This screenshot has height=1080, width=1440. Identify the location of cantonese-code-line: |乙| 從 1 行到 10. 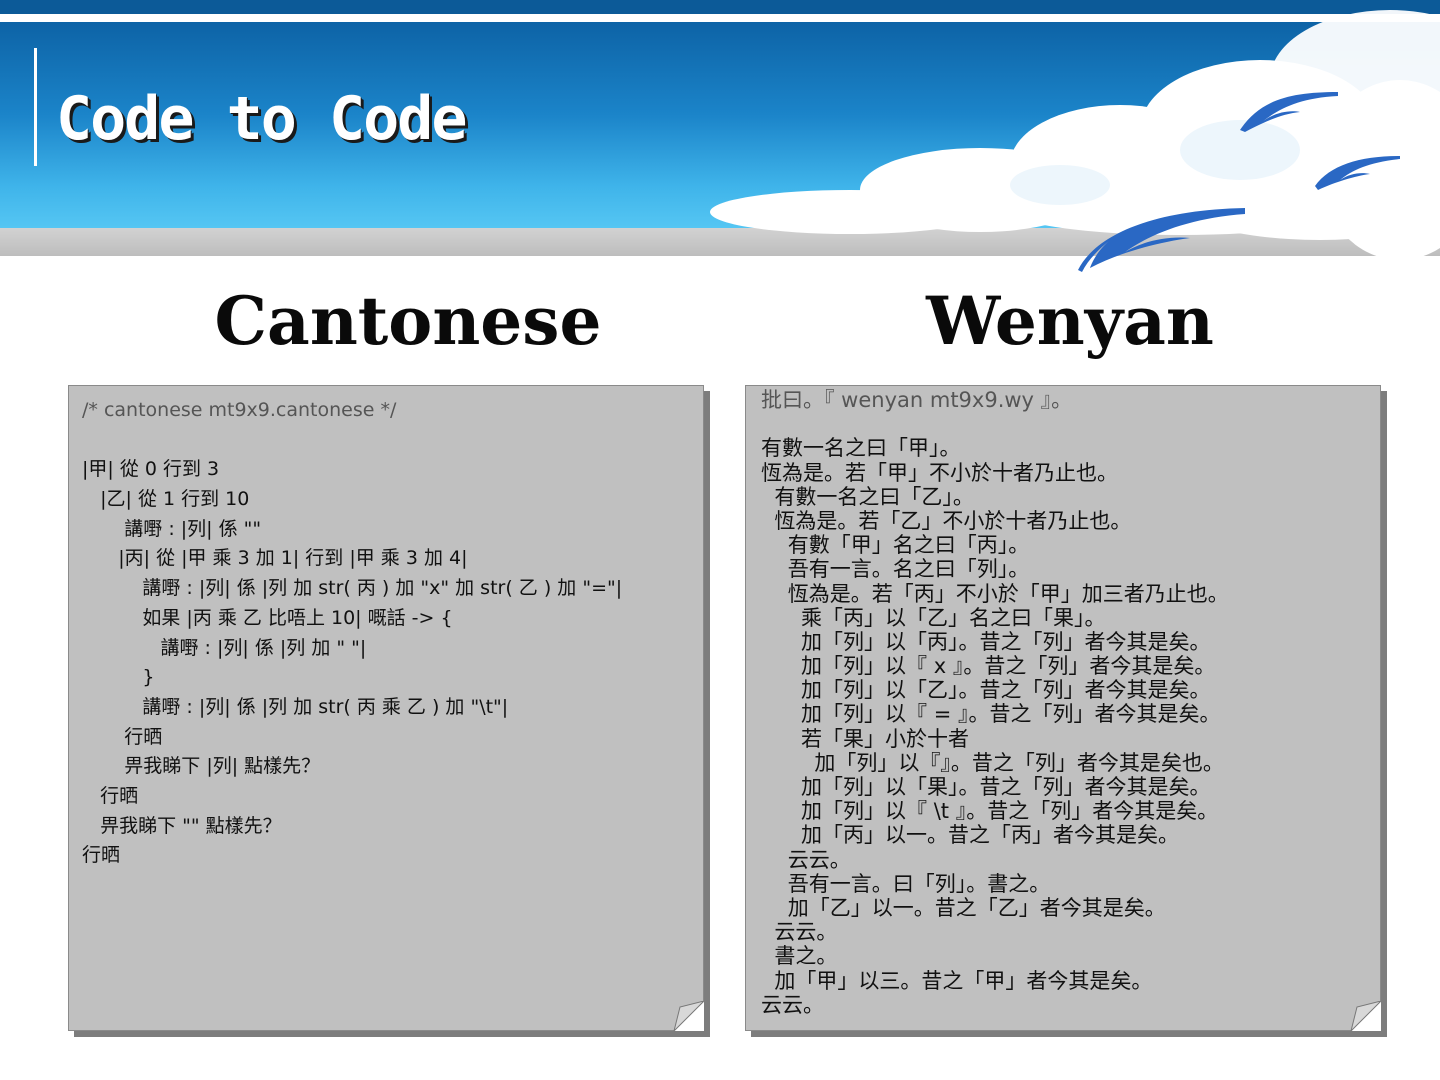
(166, 499).